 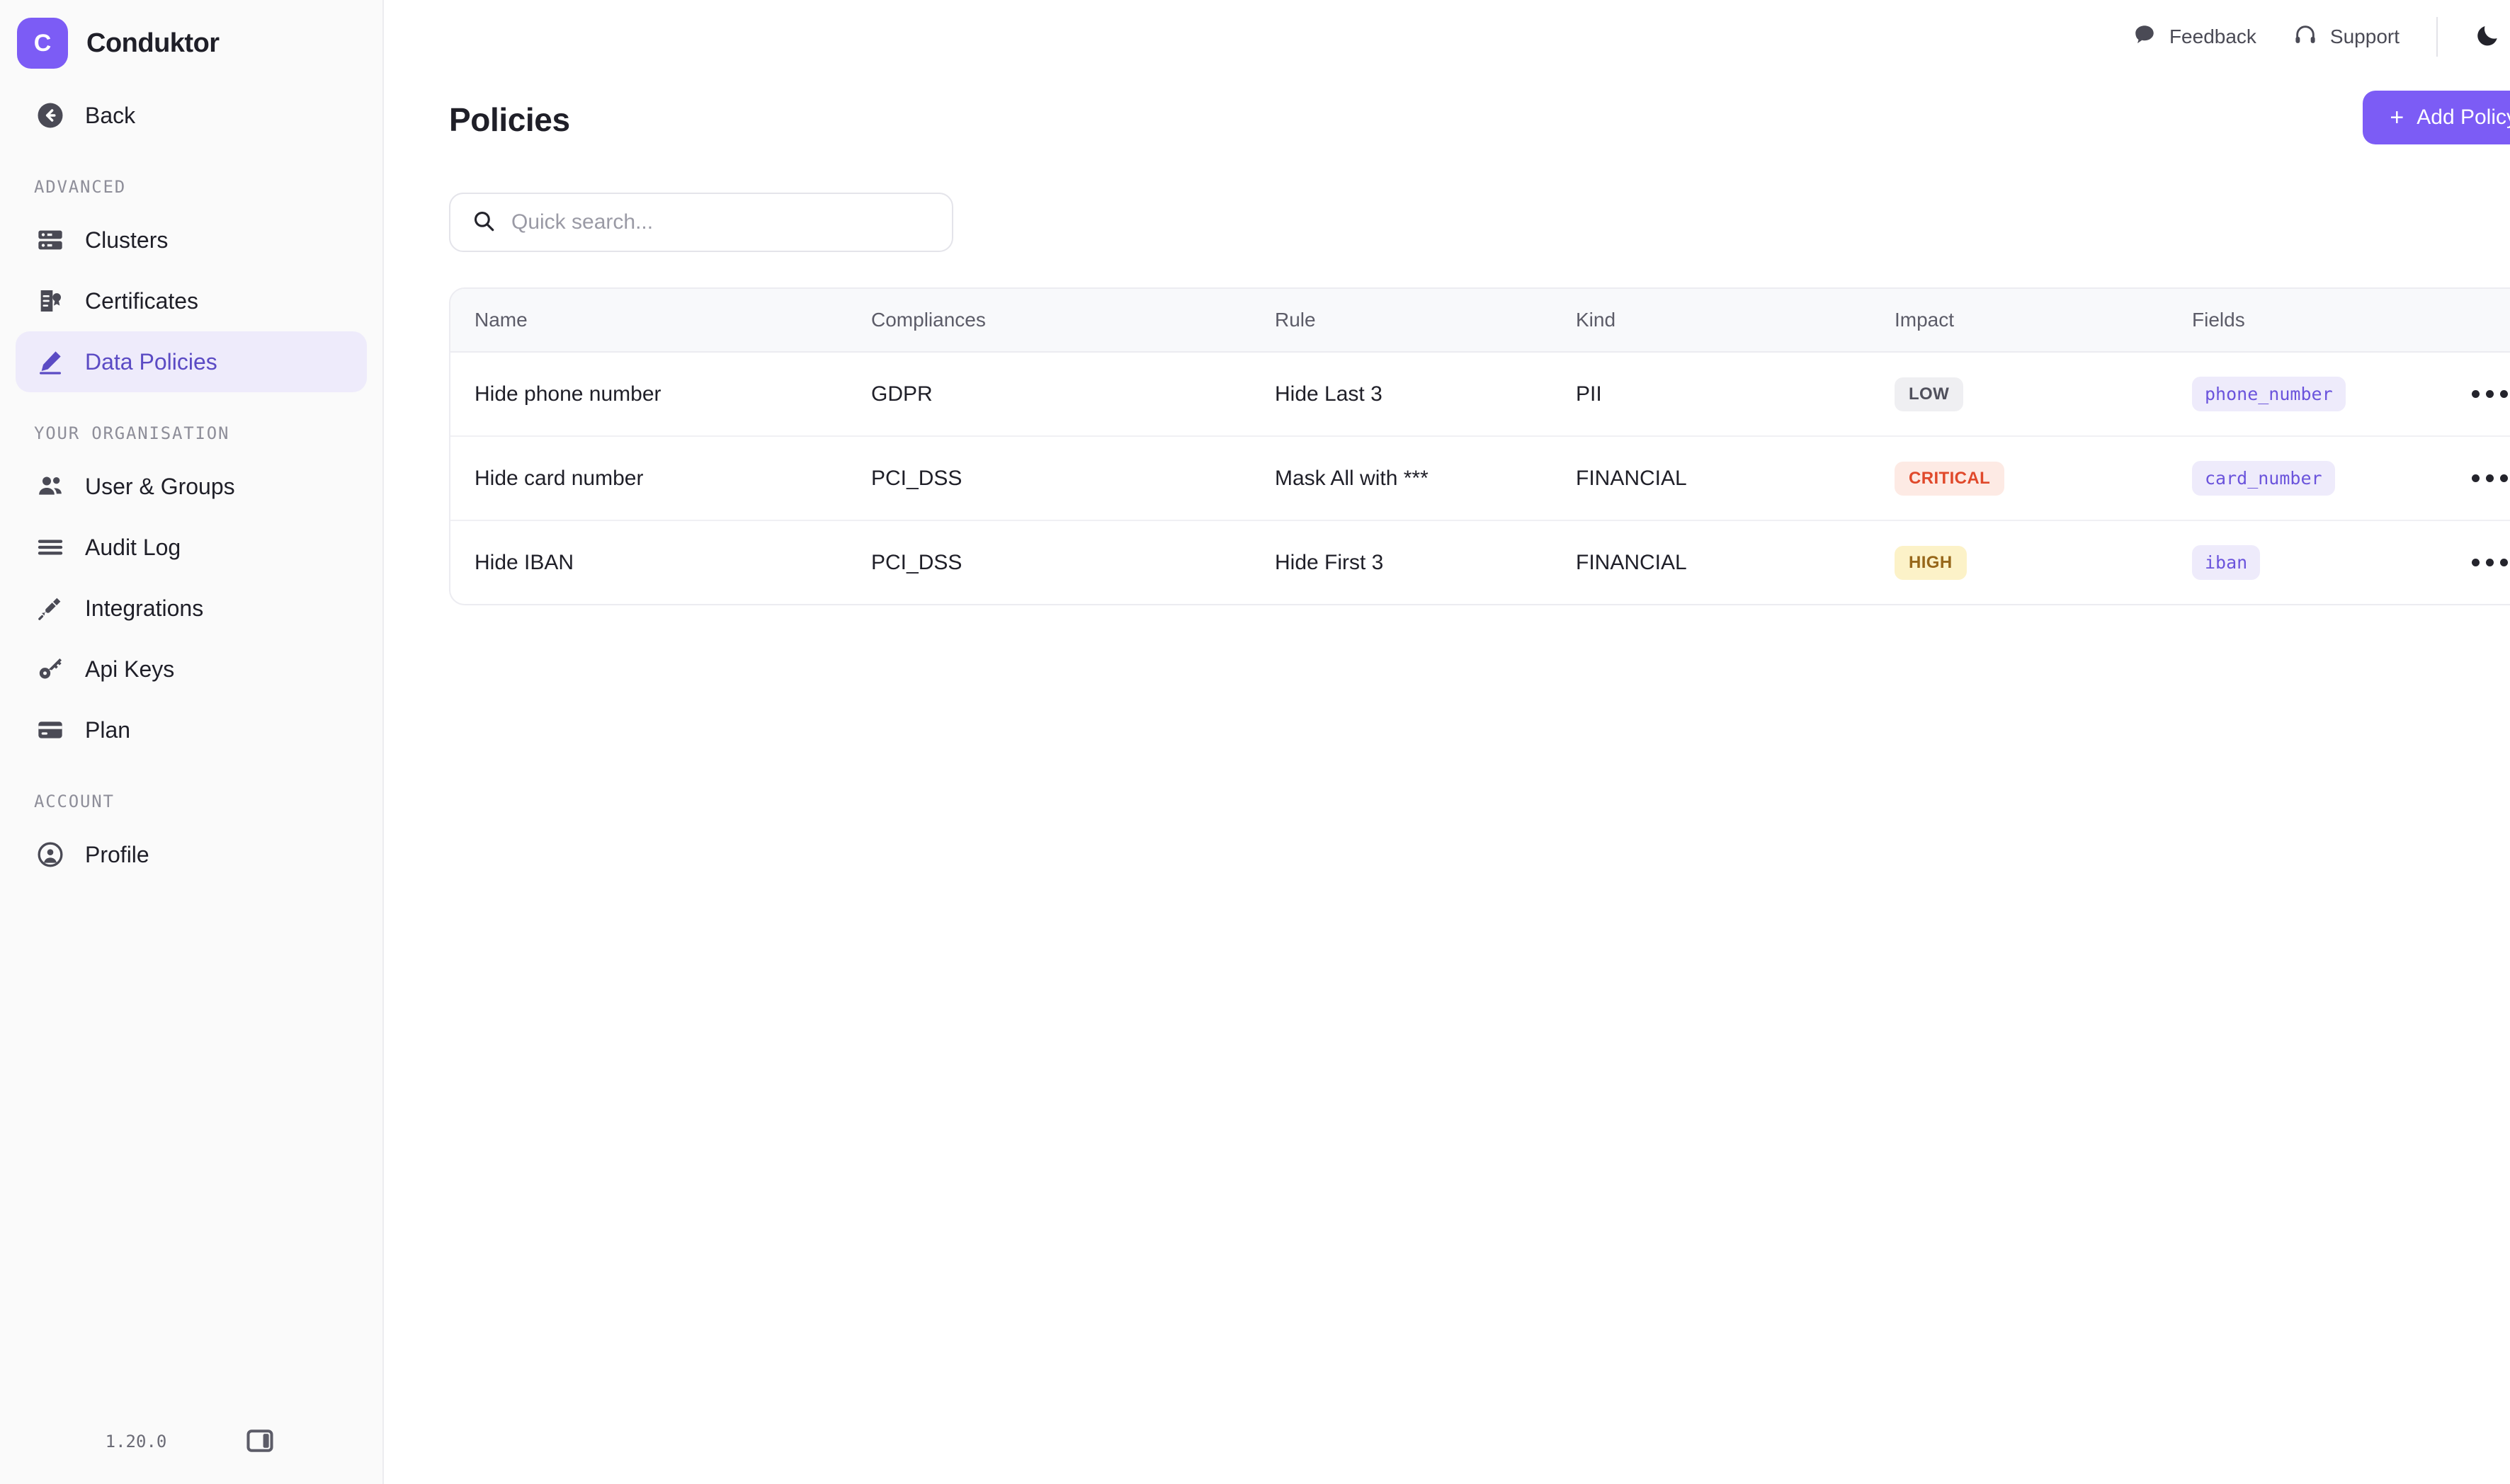 I want to click on table-header-row: Name Compliances Rule Kind Impact Fields, so click(x=1480, y=321).